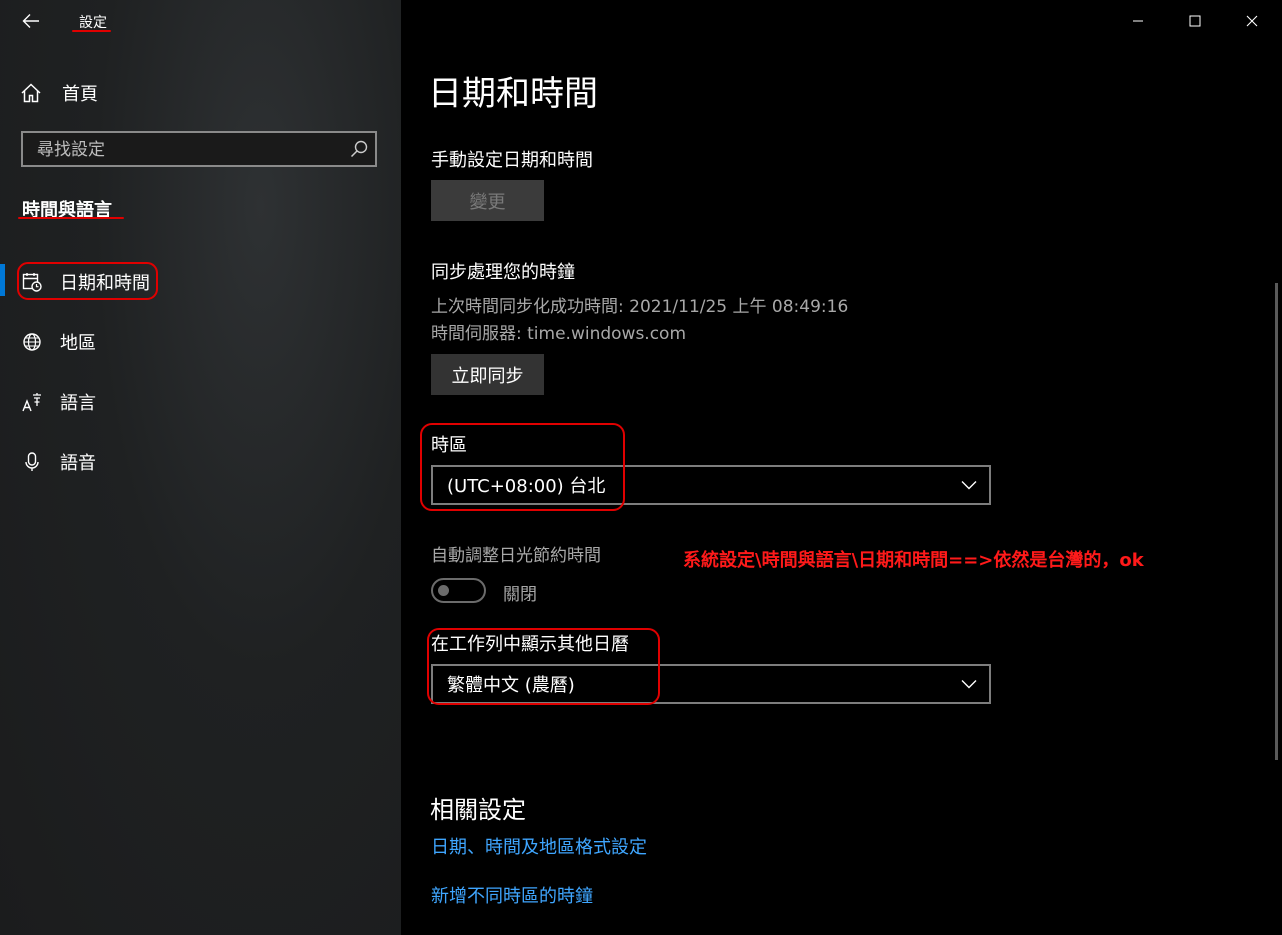 The image size is (1282, 935). Describe the element at coordinates (32, 462) in the screenshot. I see `microphone-icon` at that location.